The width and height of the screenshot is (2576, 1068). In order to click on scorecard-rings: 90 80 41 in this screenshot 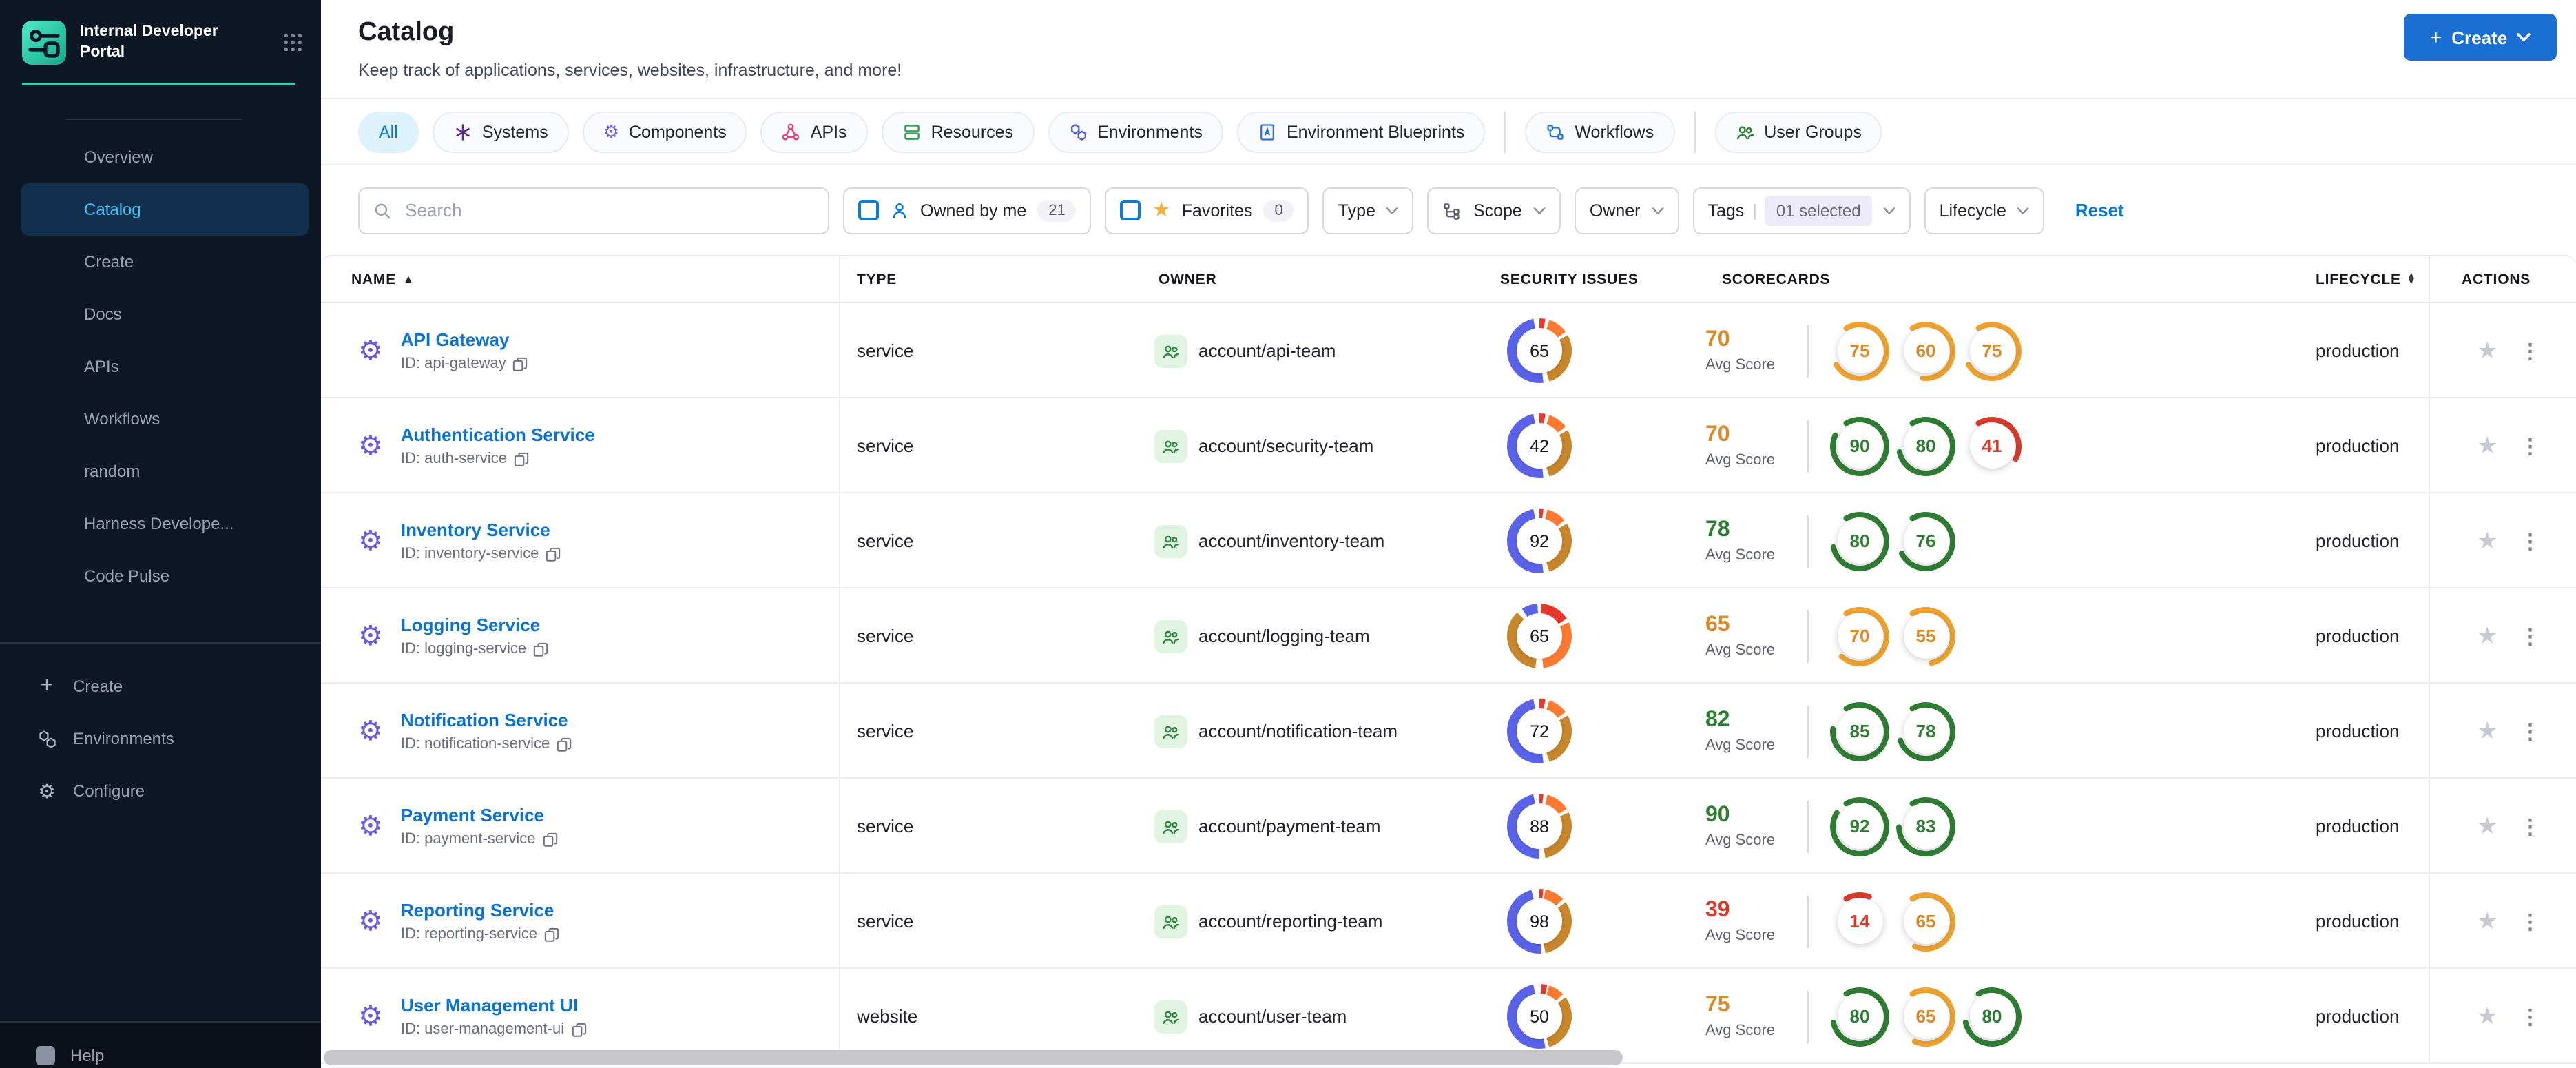, I will do `click(1926, 446)`.